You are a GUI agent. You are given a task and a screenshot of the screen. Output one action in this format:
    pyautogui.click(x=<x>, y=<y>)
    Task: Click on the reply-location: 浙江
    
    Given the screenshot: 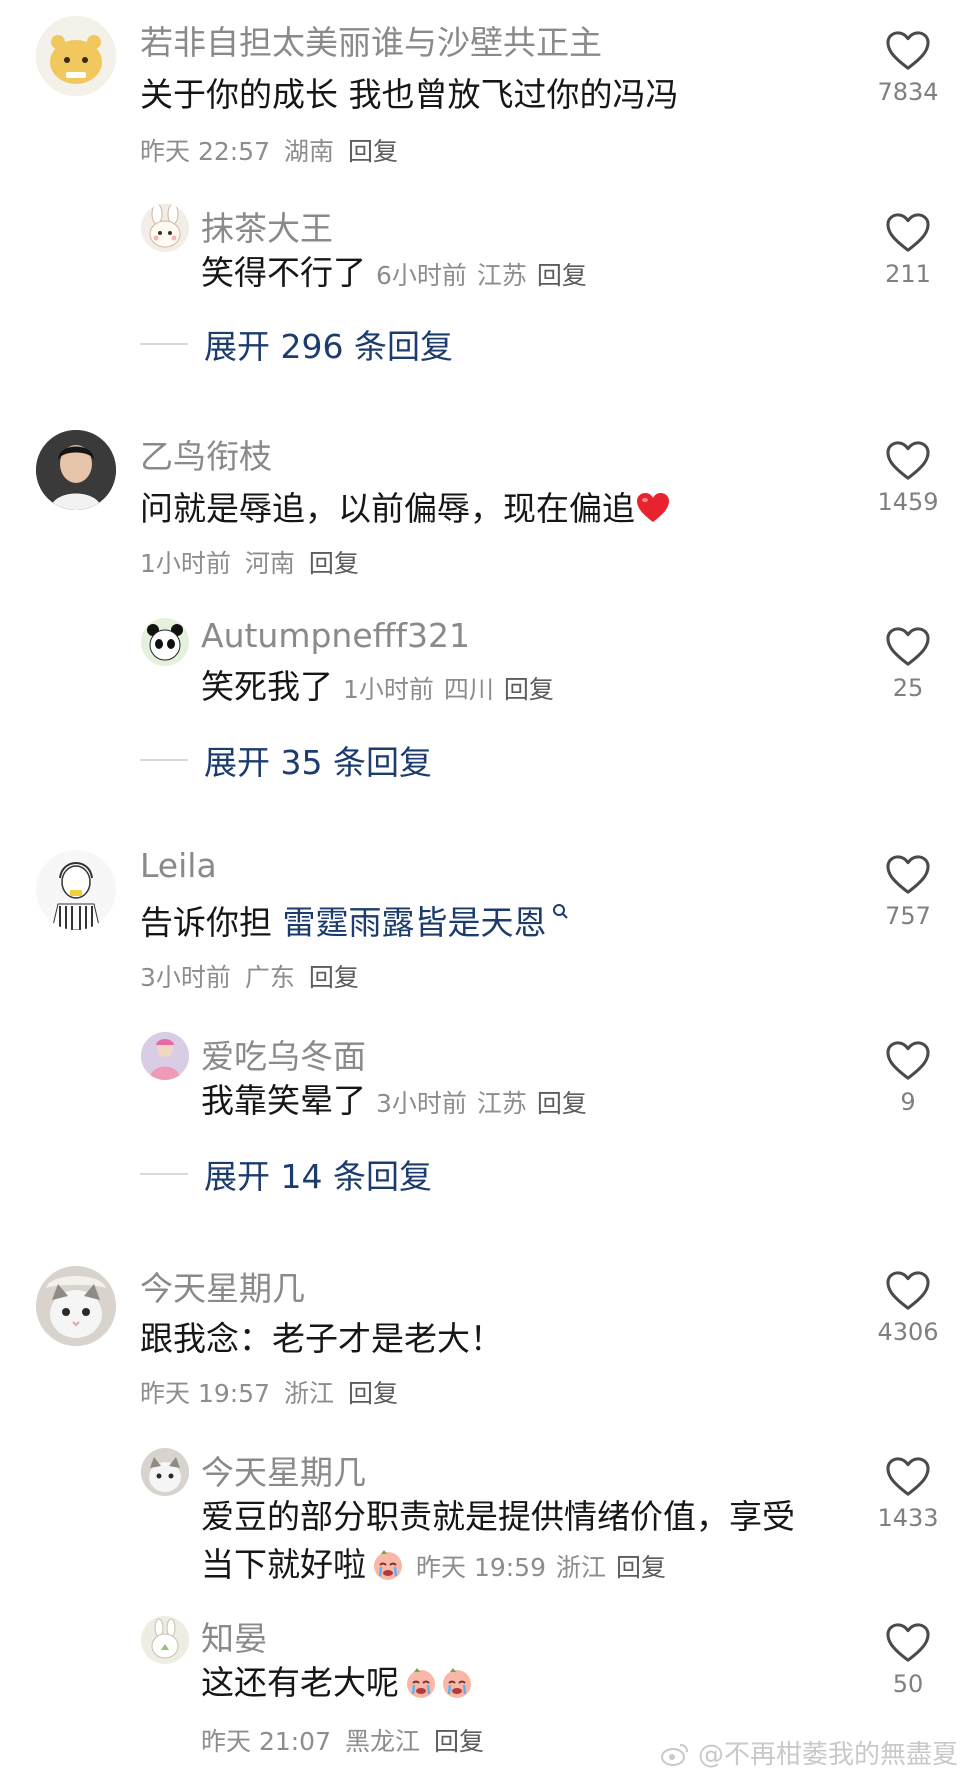 What is the action you would take?
    pyautogui.click(x=581, y=1567)
    